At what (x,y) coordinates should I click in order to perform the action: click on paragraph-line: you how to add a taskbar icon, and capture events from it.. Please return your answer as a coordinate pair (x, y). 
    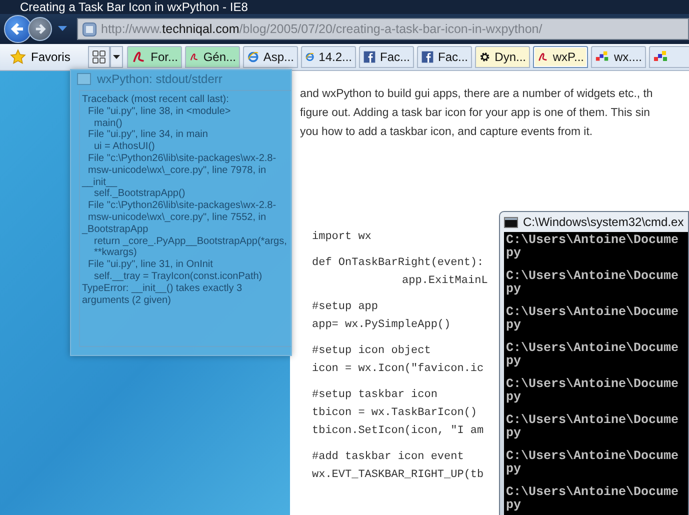
    Looking at the image, I should click on (446, 132).